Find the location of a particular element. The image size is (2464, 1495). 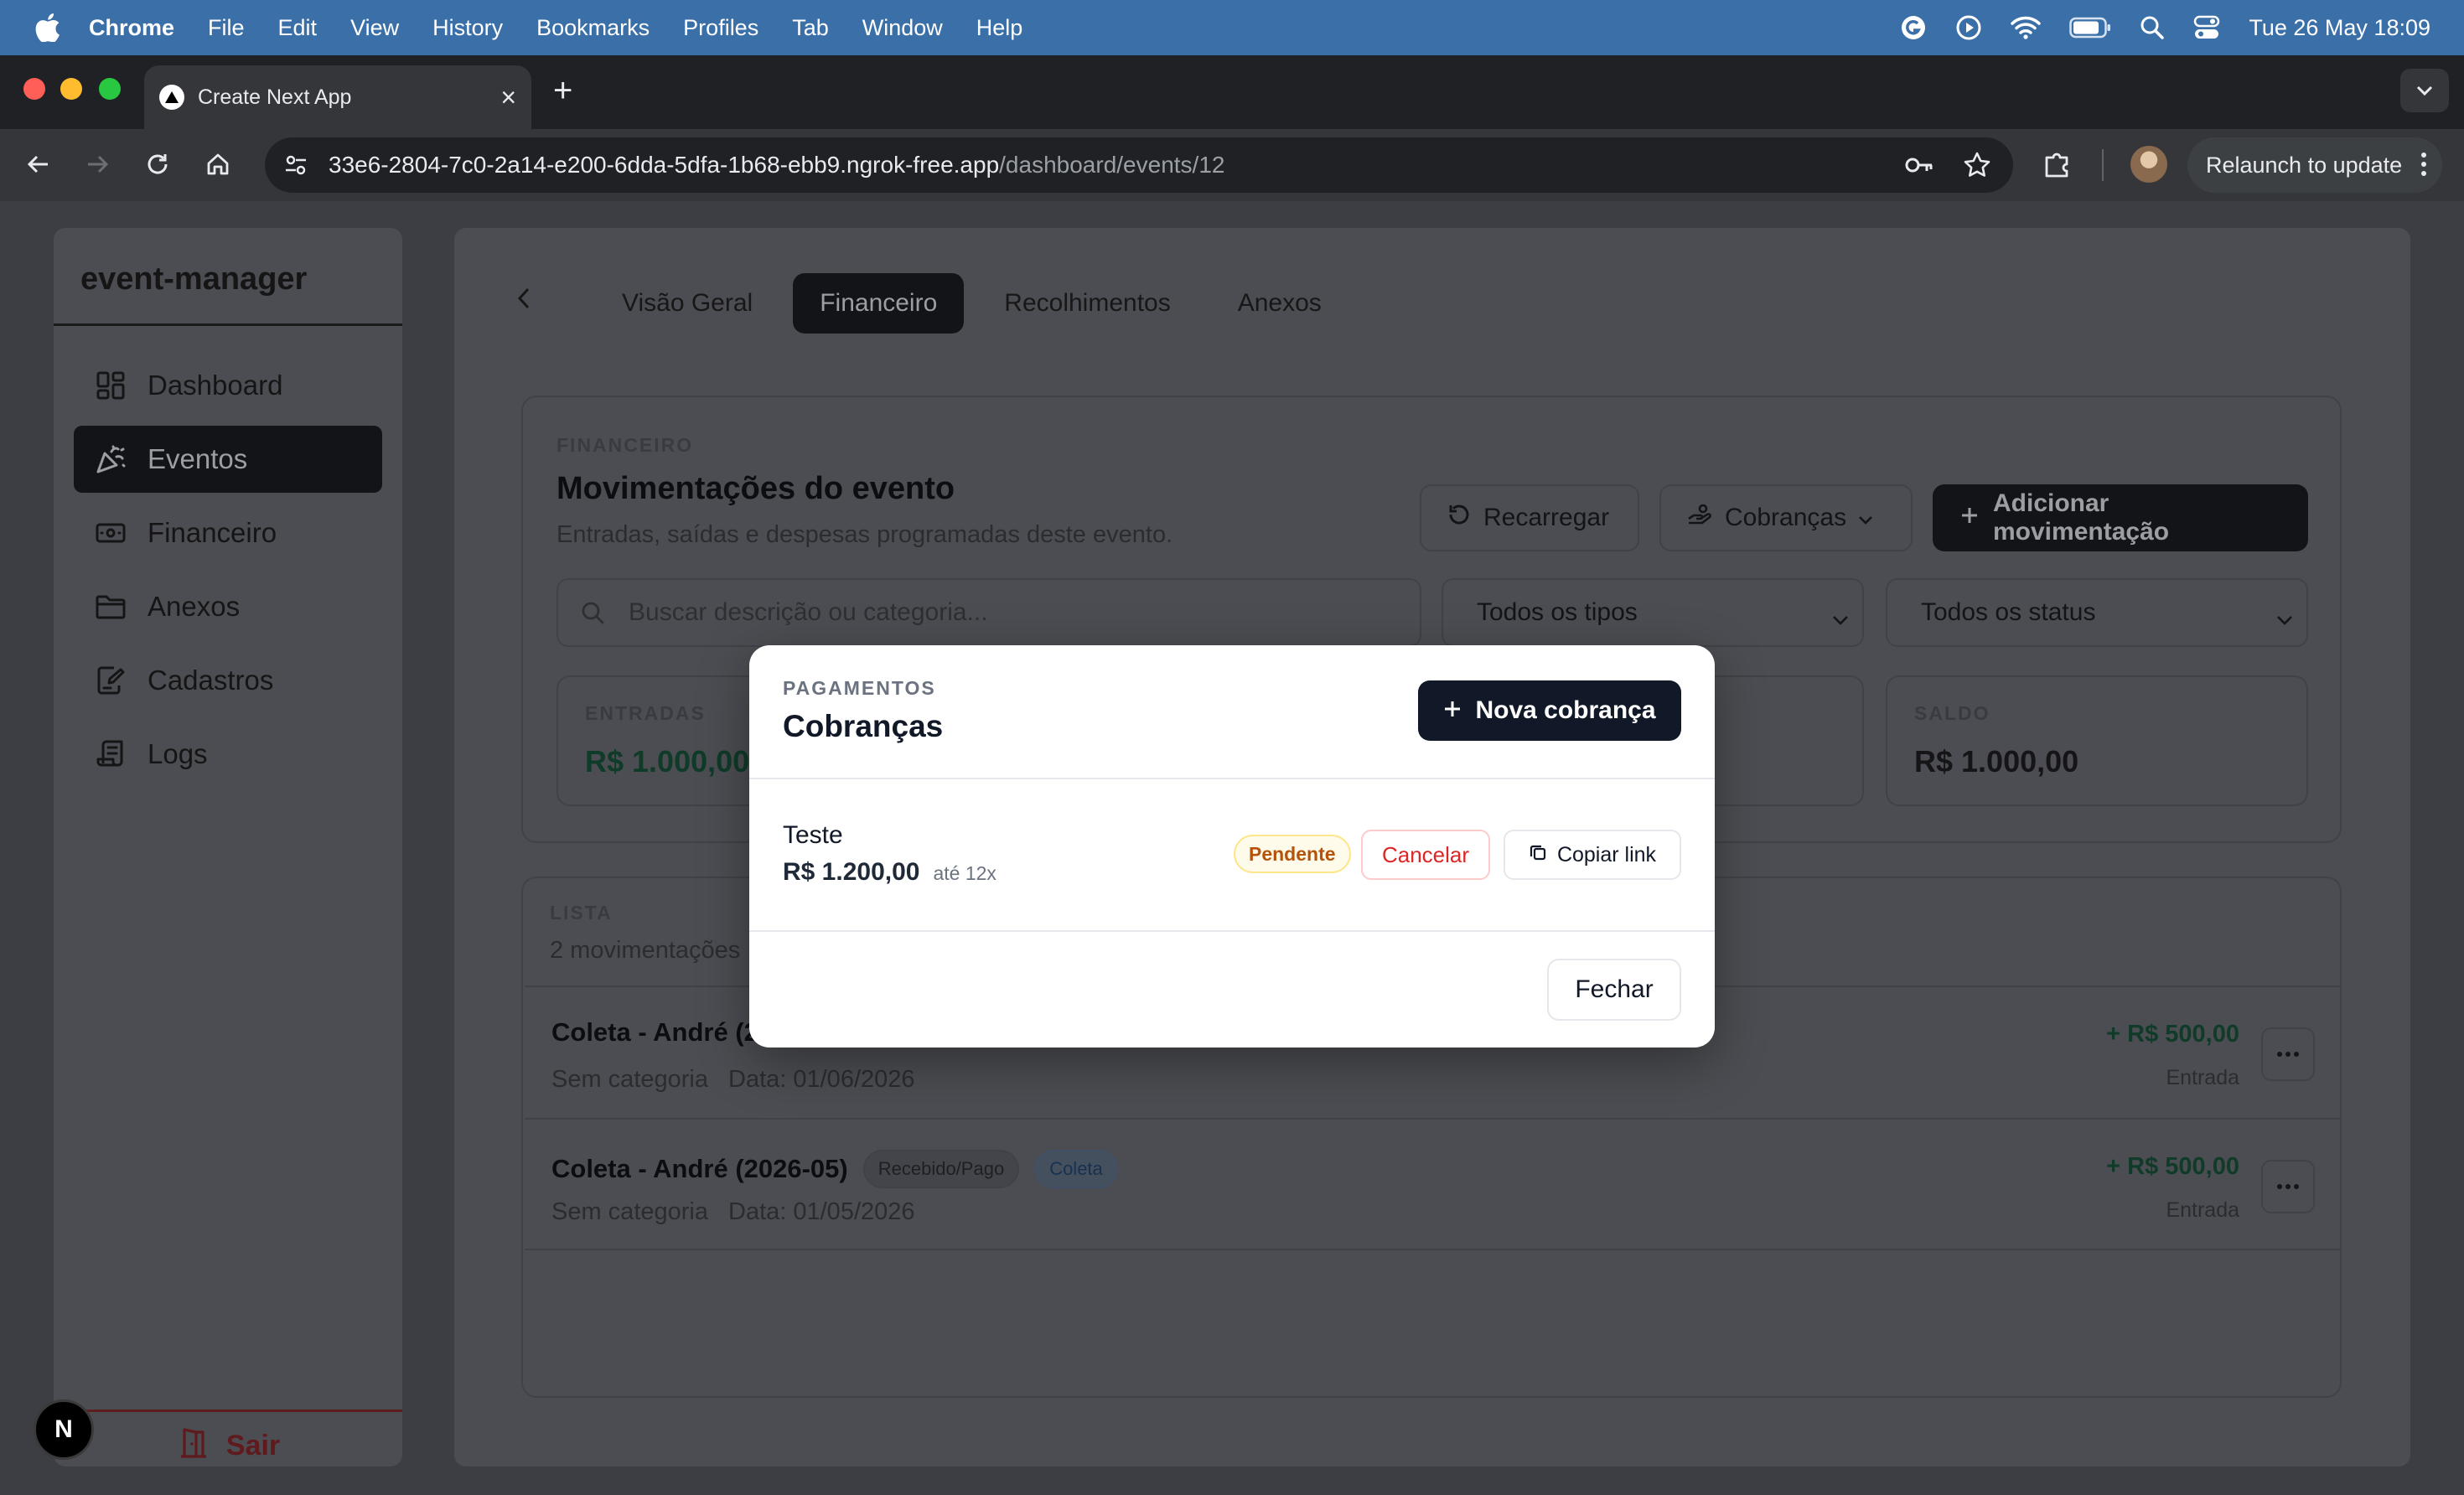

copy-link-label: Copiar link is located at coordinates (1606, 854).